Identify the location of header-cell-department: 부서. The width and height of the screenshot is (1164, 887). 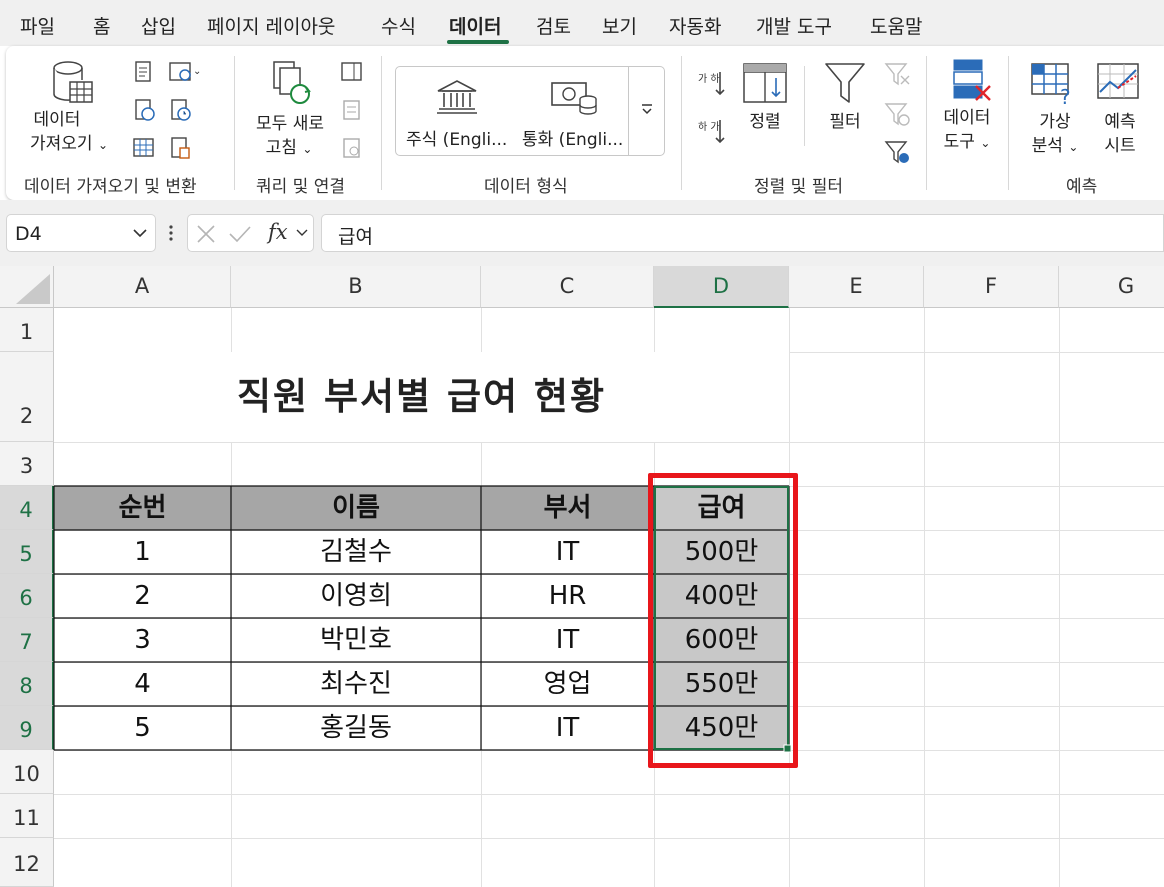
(567, 508).